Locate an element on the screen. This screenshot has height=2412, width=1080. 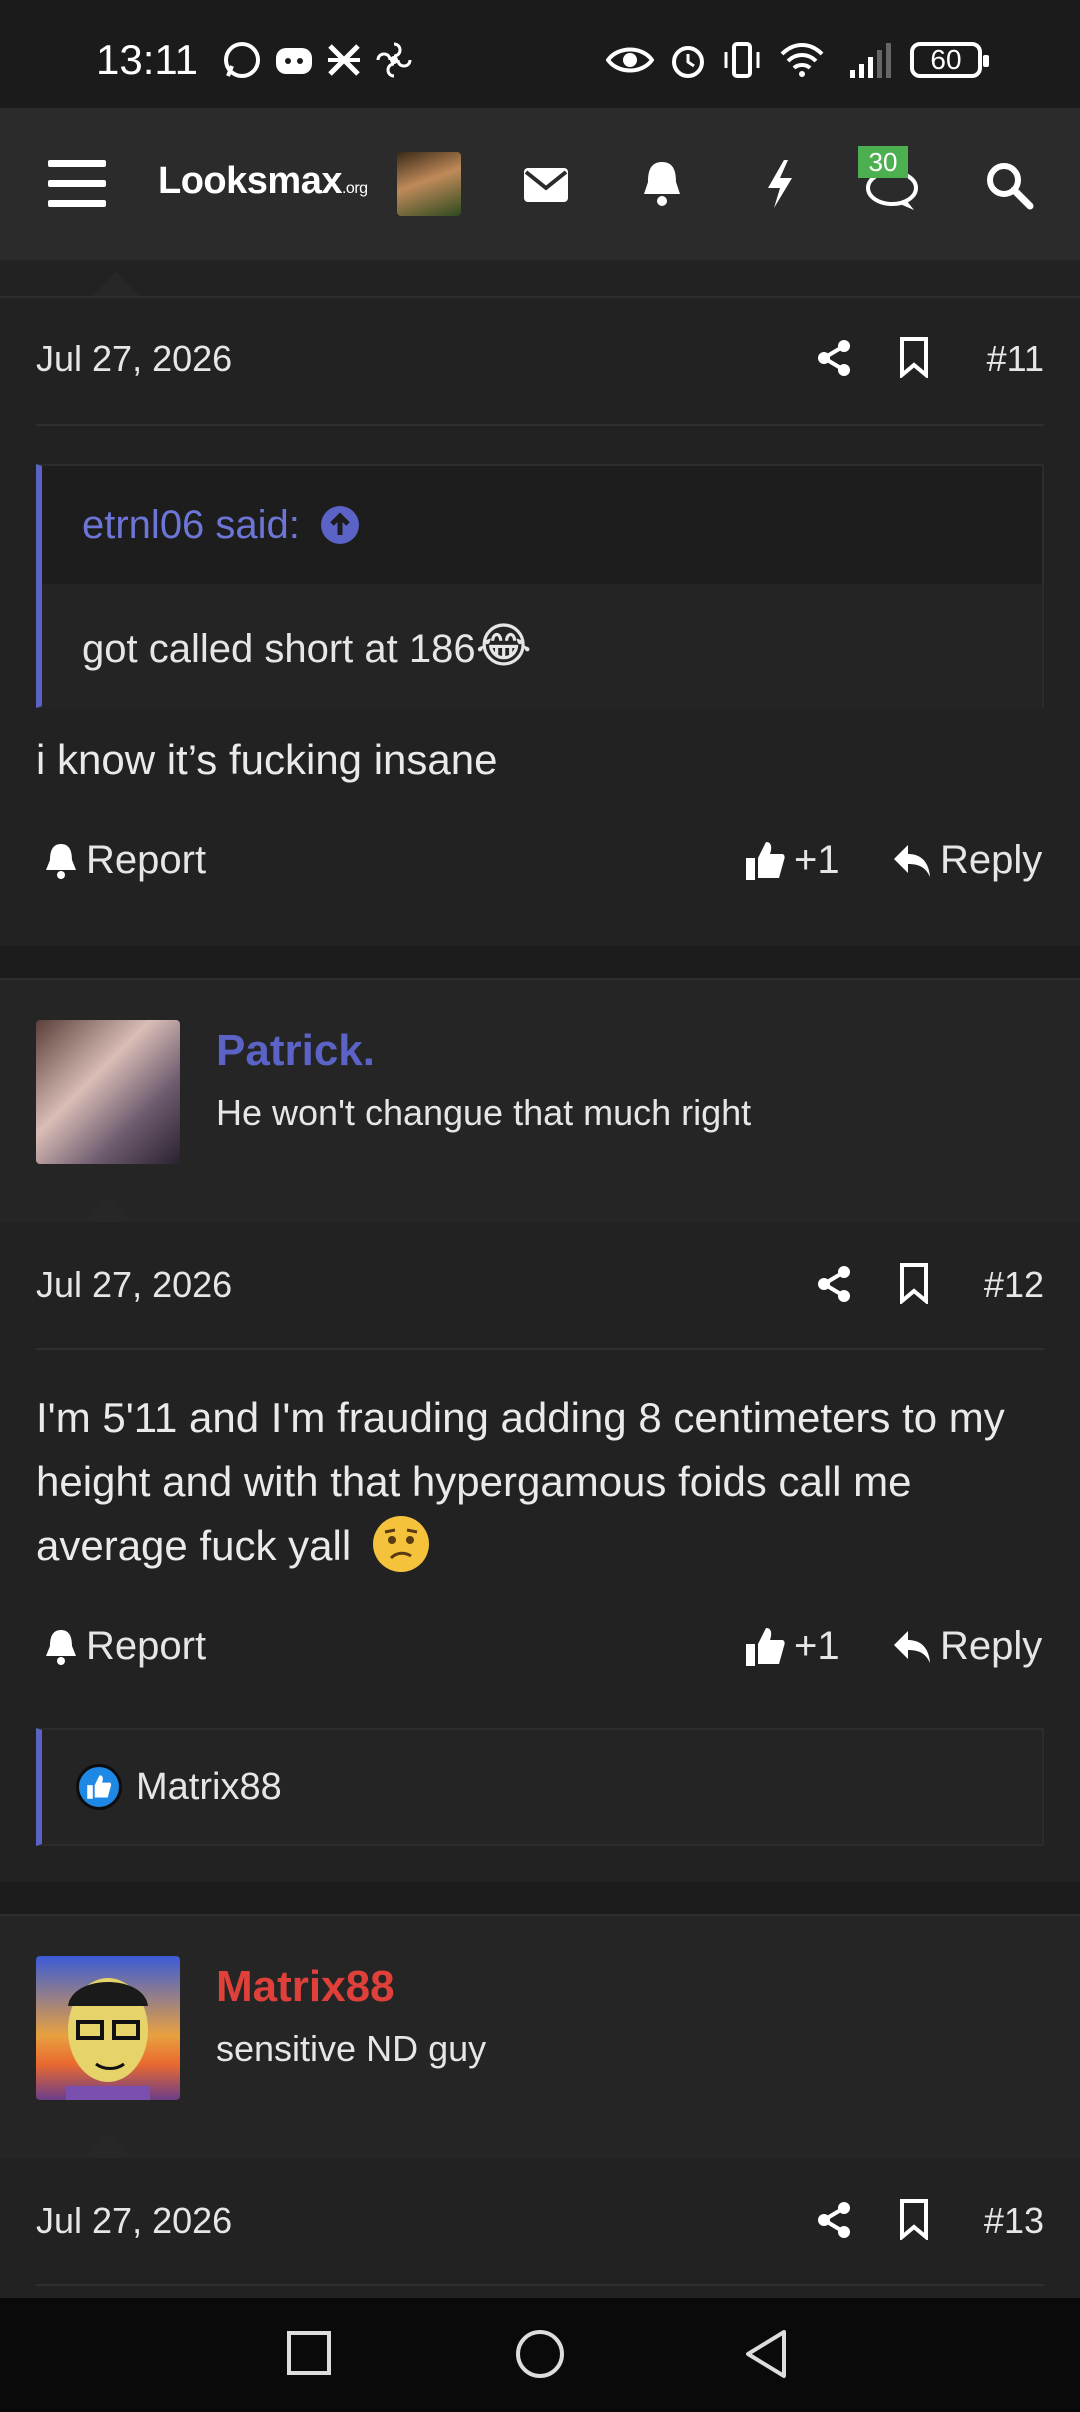
post-body: i know it’s fucking insane is located at coordinates (267, 759).